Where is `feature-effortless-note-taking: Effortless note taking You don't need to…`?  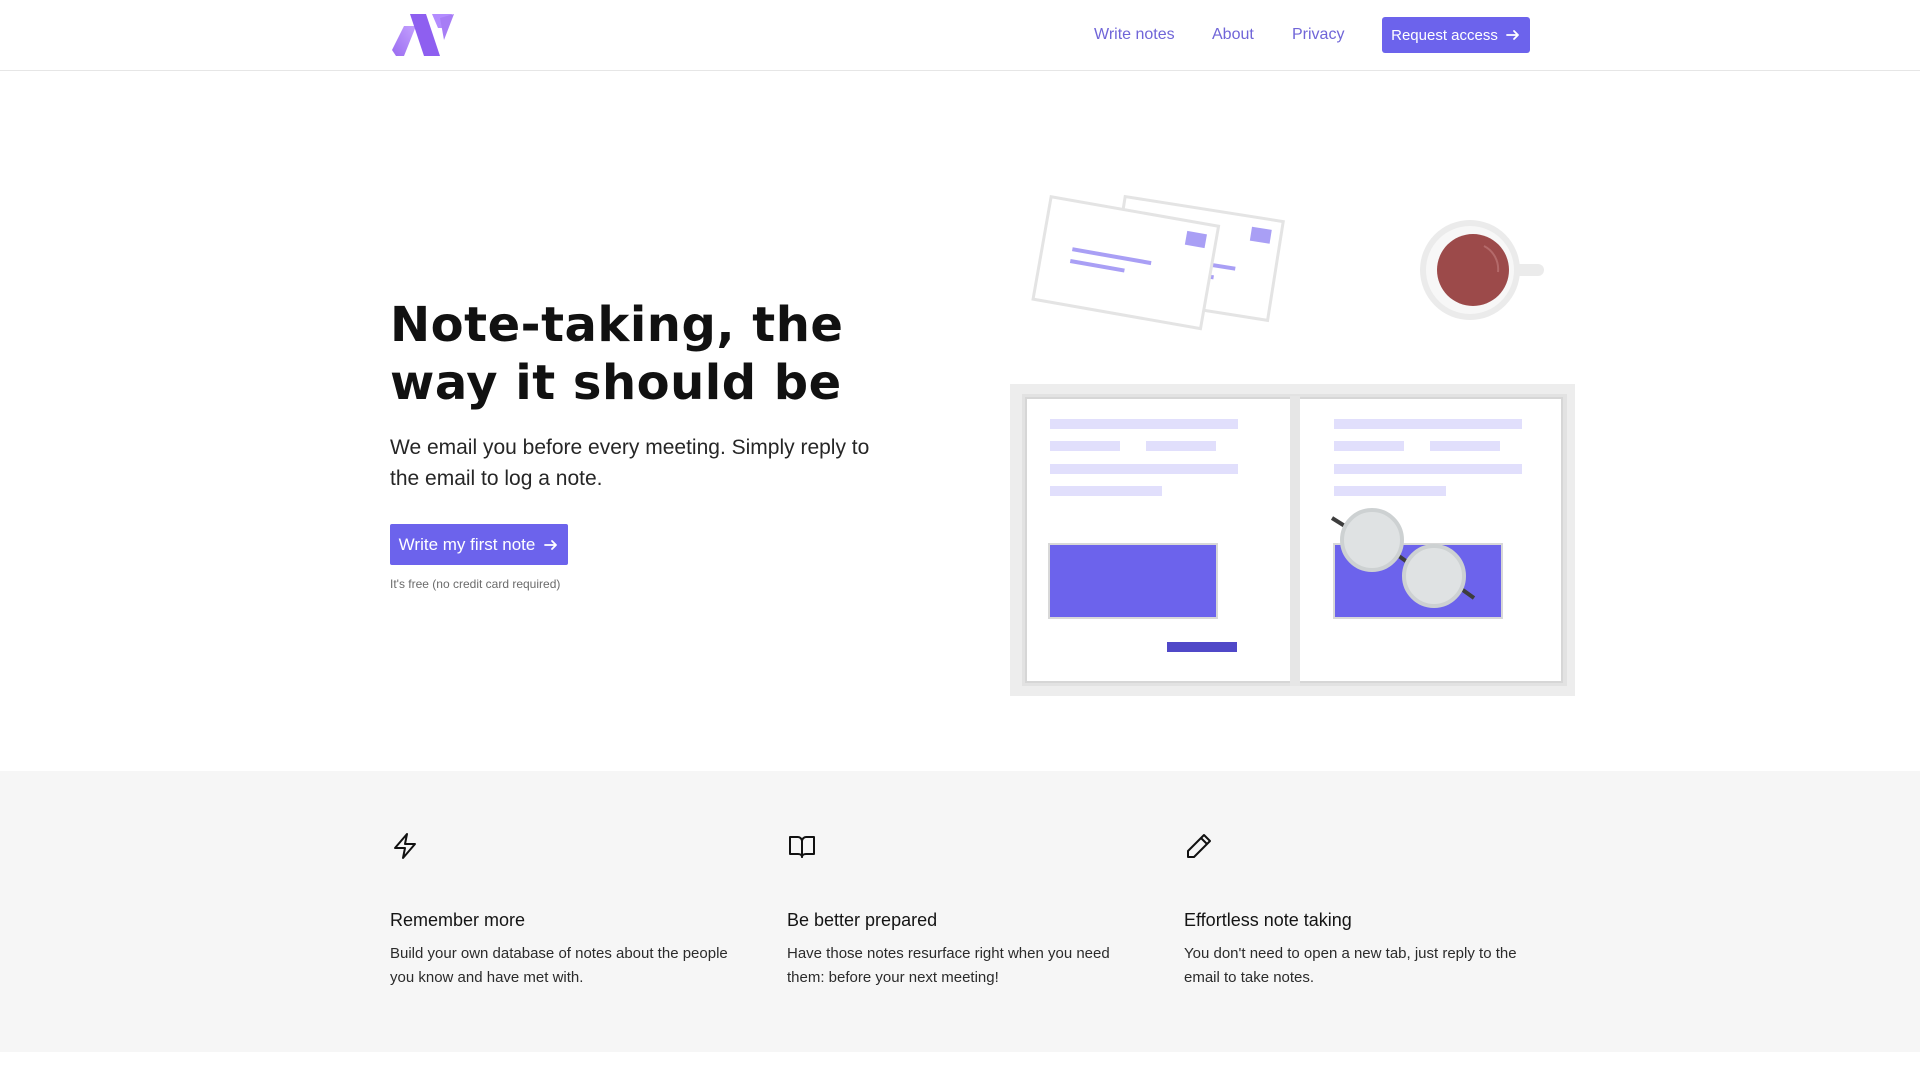
feature-effortless-note-taking: Effortless note taking You don't need to… is located at coordinates (1364, 910).